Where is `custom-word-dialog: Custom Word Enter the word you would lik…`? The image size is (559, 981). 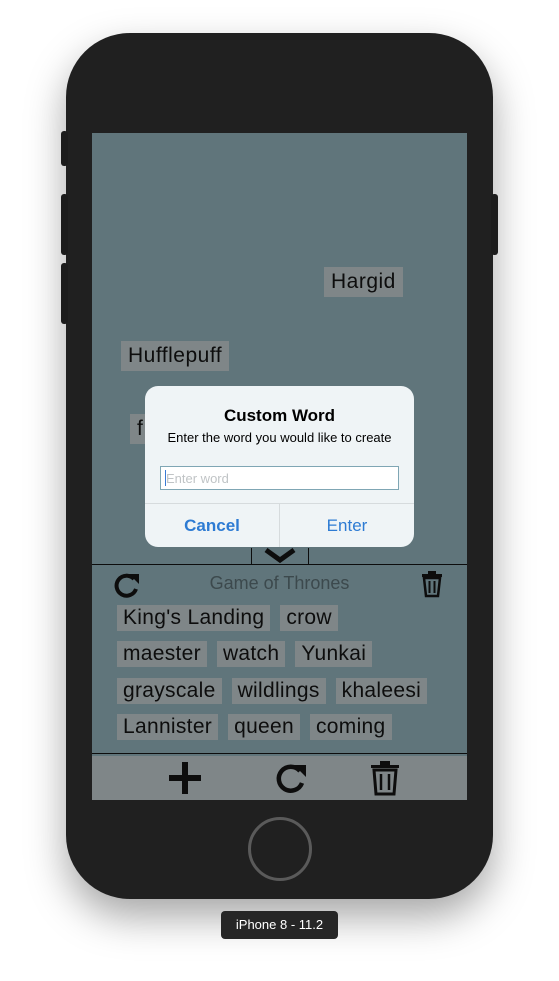
custom-word-dialog: Custom Word Enter the word you would lik… is located at coordinates (279, 466).